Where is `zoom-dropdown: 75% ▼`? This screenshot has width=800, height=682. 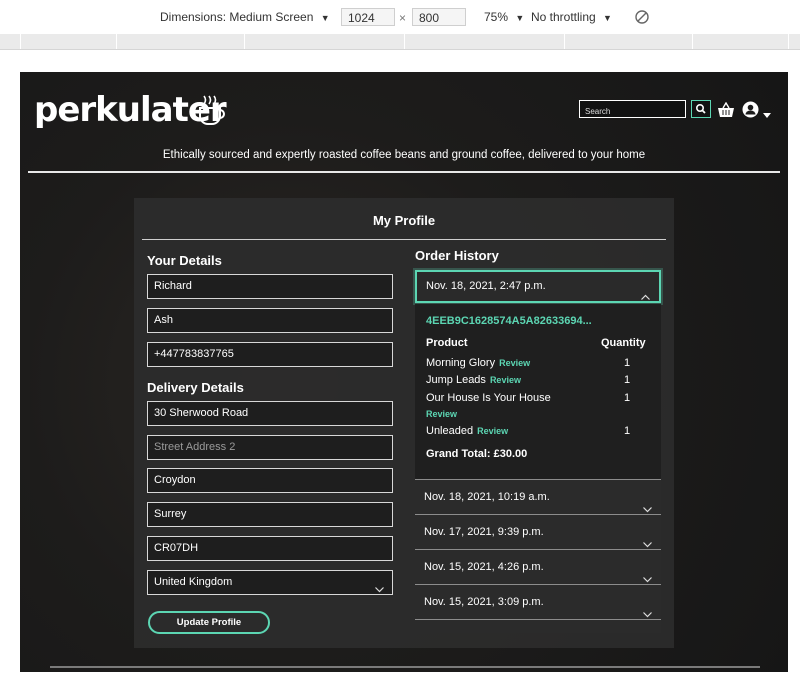 zoom-dropdown: 75% ▼ is located at coordinates (504, 17).